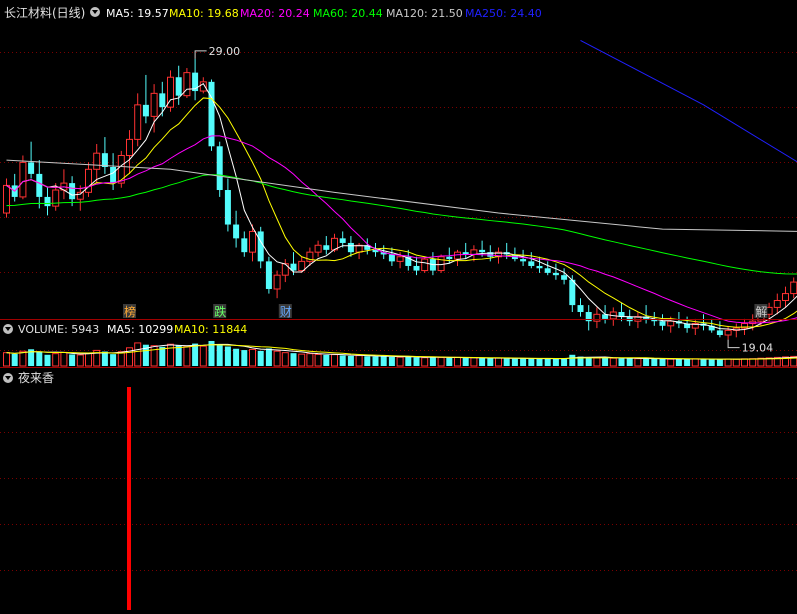 The width and height of the screenshot is (797, 614). What do you see at coordinates (130, 311) in the screenshot?
I see `event-marker-label: 榜` at bounding box center [130, 311].